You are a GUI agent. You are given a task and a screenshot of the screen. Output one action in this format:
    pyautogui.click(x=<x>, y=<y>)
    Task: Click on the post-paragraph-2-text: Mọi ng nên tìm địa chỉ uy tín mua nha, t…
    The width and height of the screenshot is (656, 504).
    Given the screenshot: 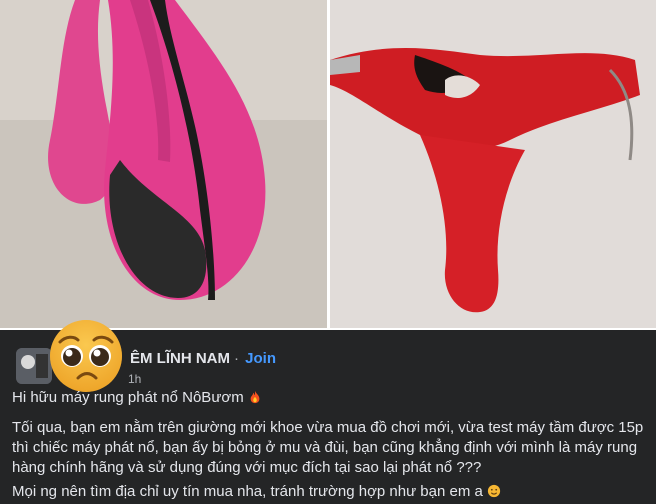 What is the action you would take?
    pyautogui.click(x=247, y=491)
    